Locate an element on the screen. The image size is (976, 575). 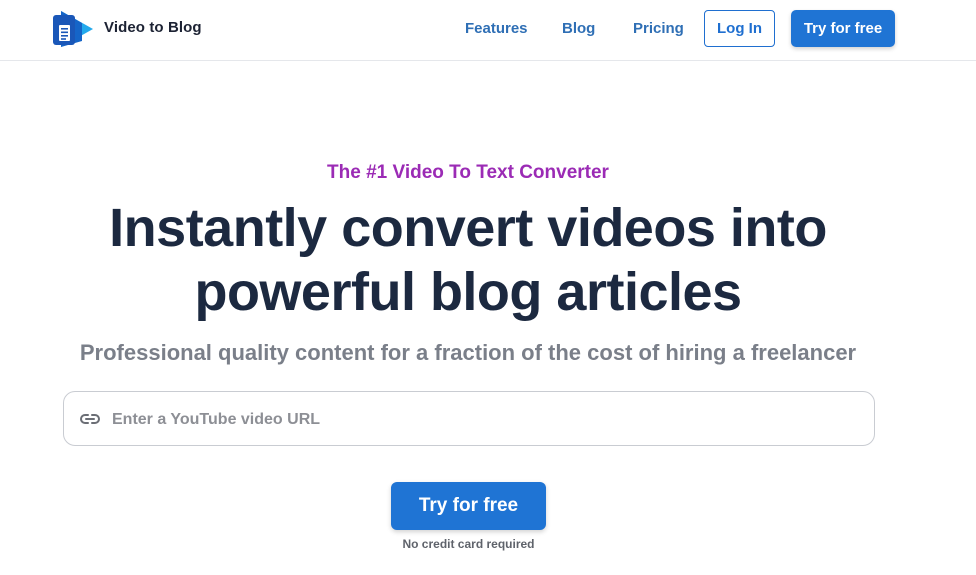
youtube-url-input is located at coordinates (482, 419).